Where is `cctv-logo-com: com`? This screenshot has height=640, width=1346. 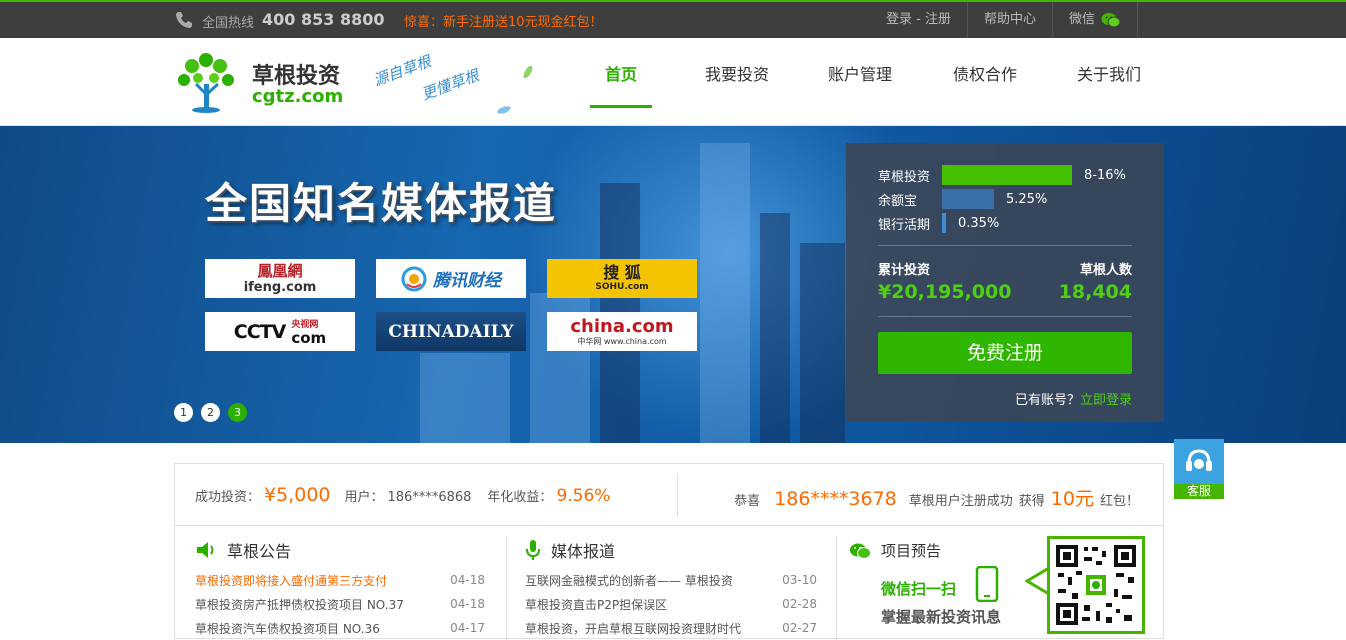 cctv-logo-com: com is located at coordinates (309, 337).